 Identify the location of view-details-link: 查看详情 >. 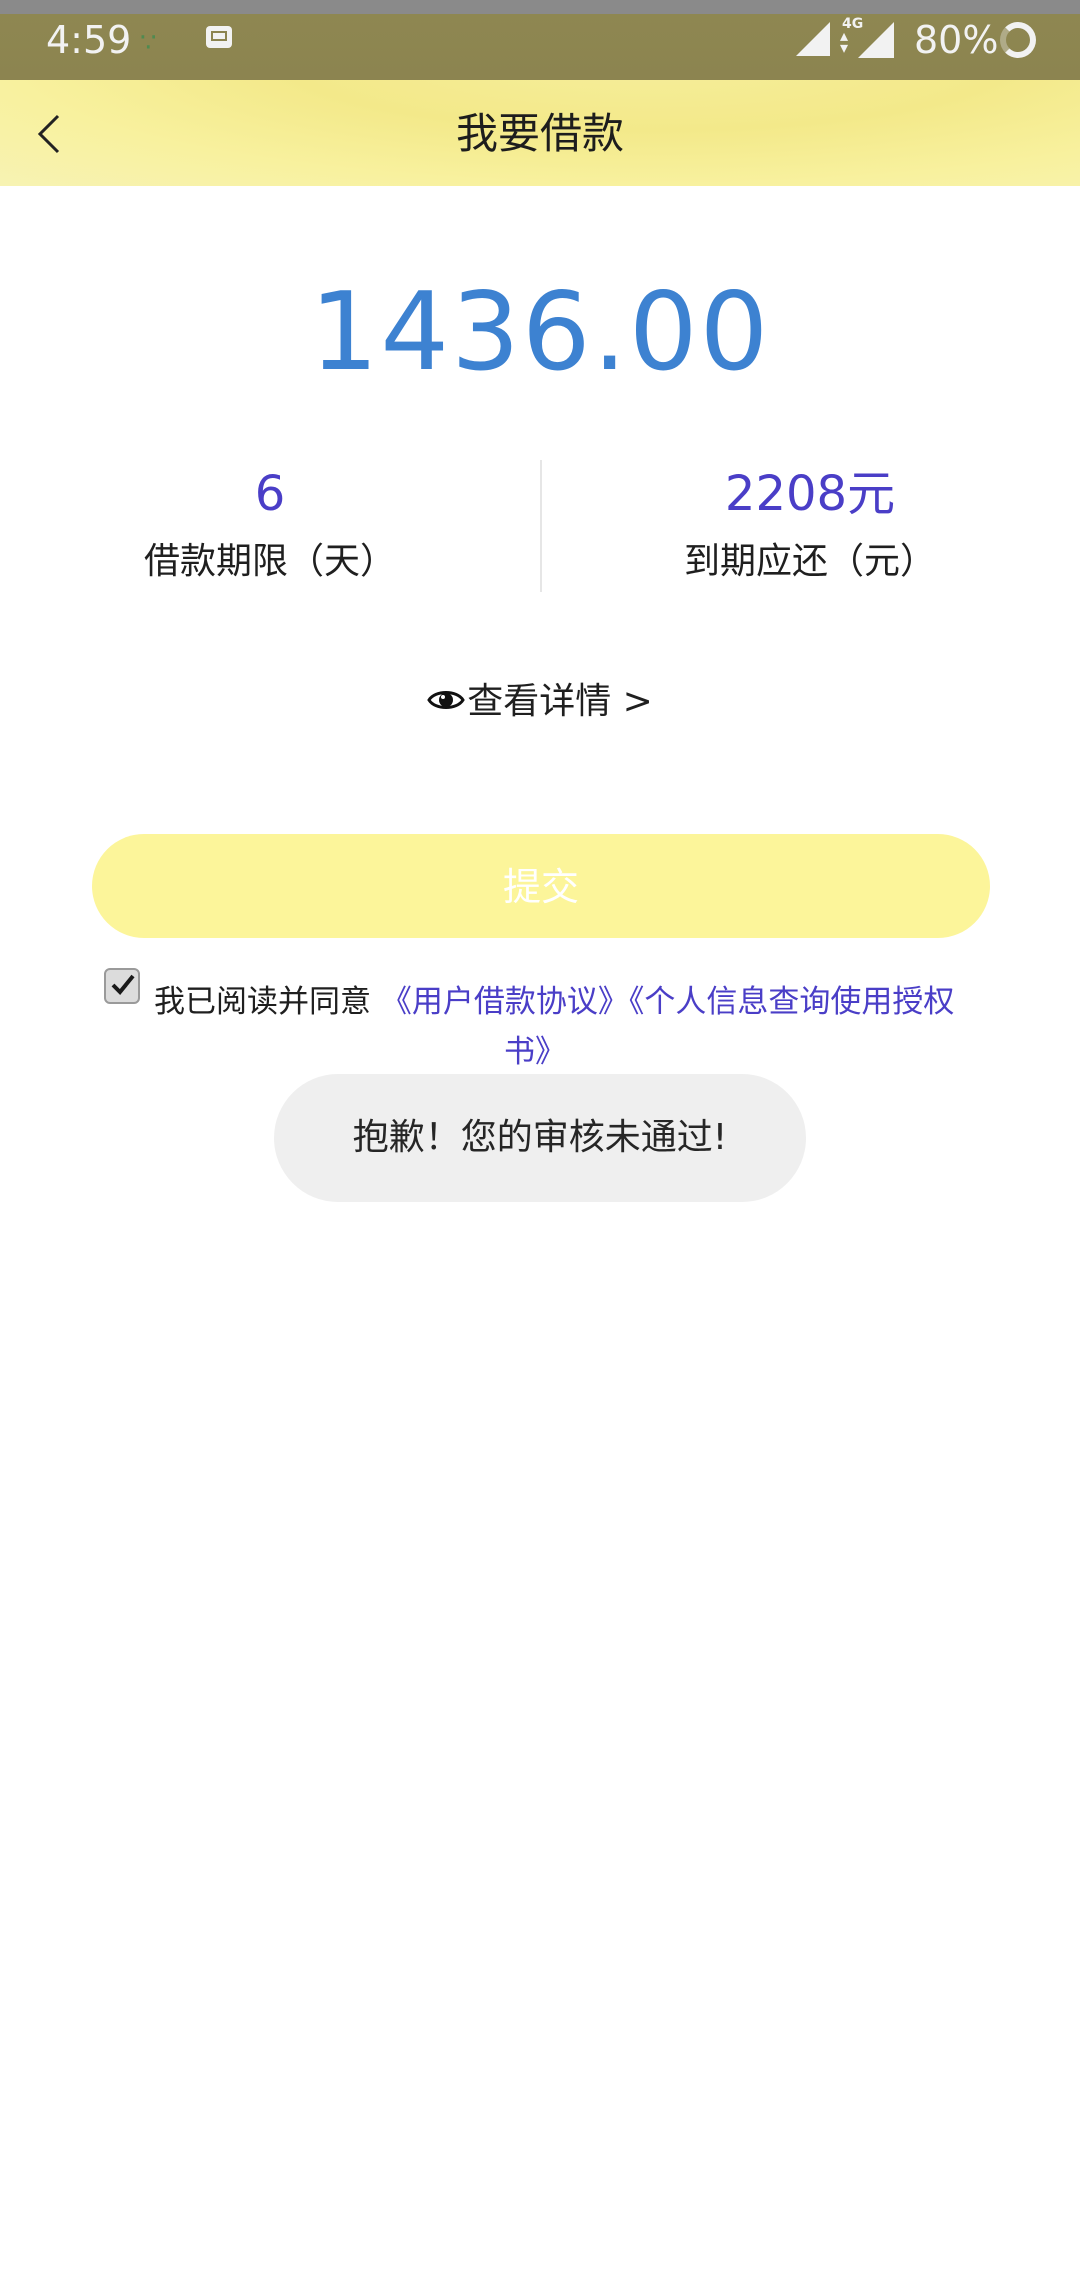
(540, 698).